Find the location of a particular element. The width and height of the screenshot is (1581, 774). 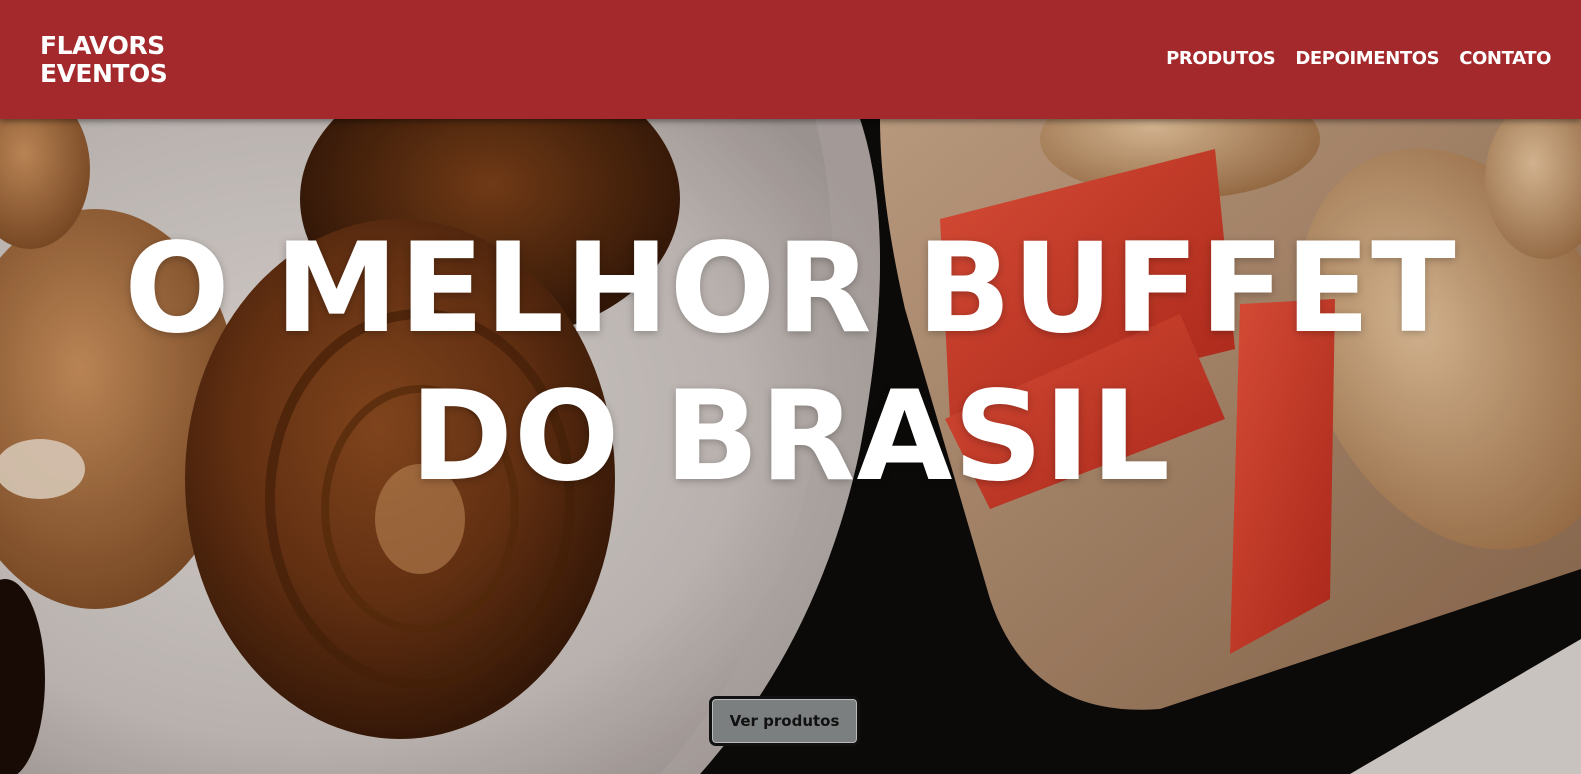

hero-title-line-2: DO BRASIL is located at coordinates (790, 437).